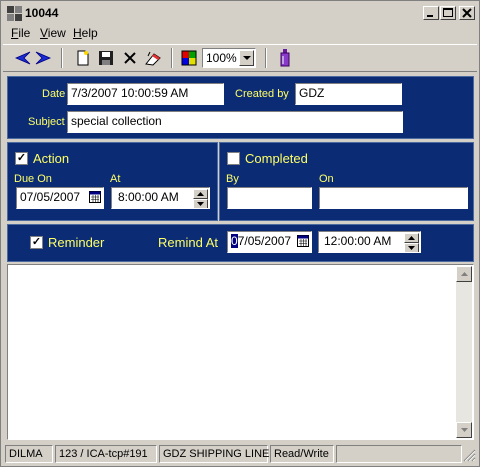 Image resolution: width=480 pixels, height=467 pixels. I want to click on completed-panel: Completed By On, so click(346, 181).